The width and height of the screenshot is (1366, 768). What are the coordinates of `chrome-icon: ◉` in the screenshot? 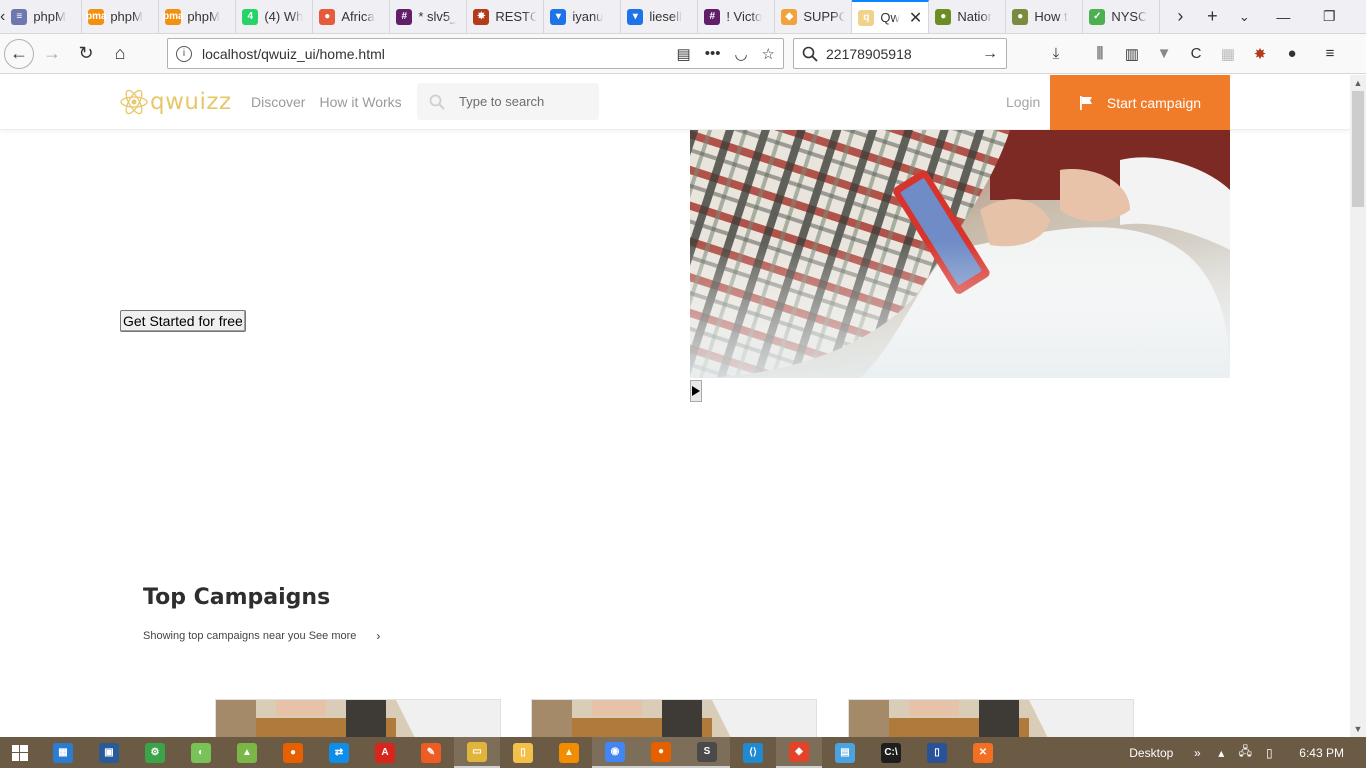 It's located at (615, 751).